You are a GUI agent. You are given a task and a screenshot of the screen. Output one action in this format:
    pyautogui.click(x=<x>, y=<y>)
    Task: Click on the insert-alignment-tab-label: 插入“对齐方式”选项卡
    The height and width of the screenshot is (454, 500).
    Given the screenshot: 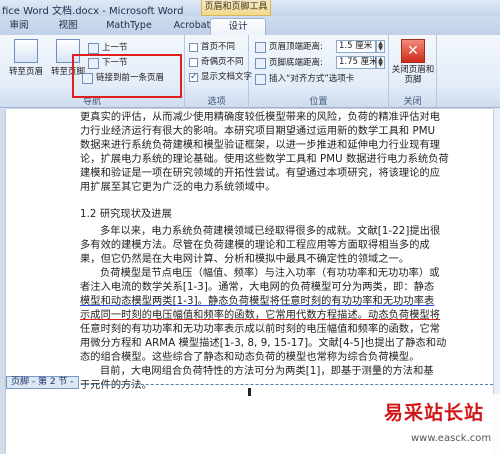 What is the action you would take?
    pyautogui.click(x=312, y=79)
    